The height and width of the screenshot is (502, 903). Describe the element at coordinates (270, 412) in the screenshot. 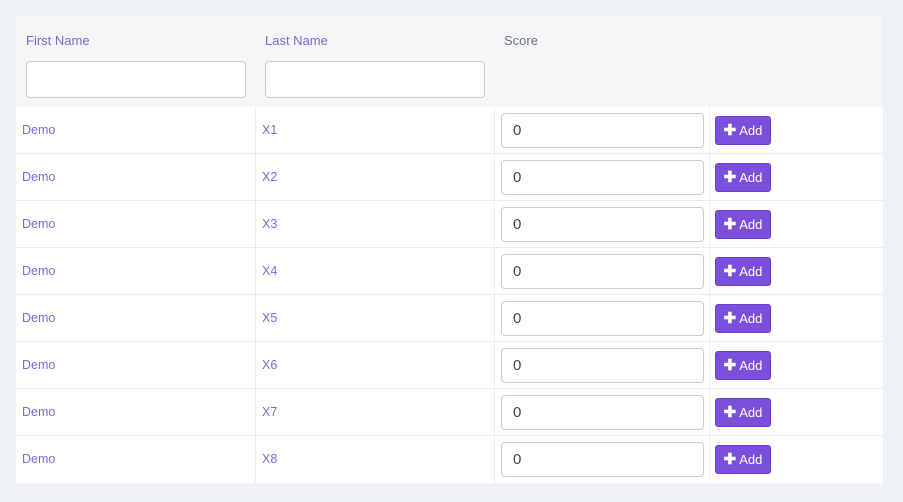

I see `last-name-cell: X7` at that location.